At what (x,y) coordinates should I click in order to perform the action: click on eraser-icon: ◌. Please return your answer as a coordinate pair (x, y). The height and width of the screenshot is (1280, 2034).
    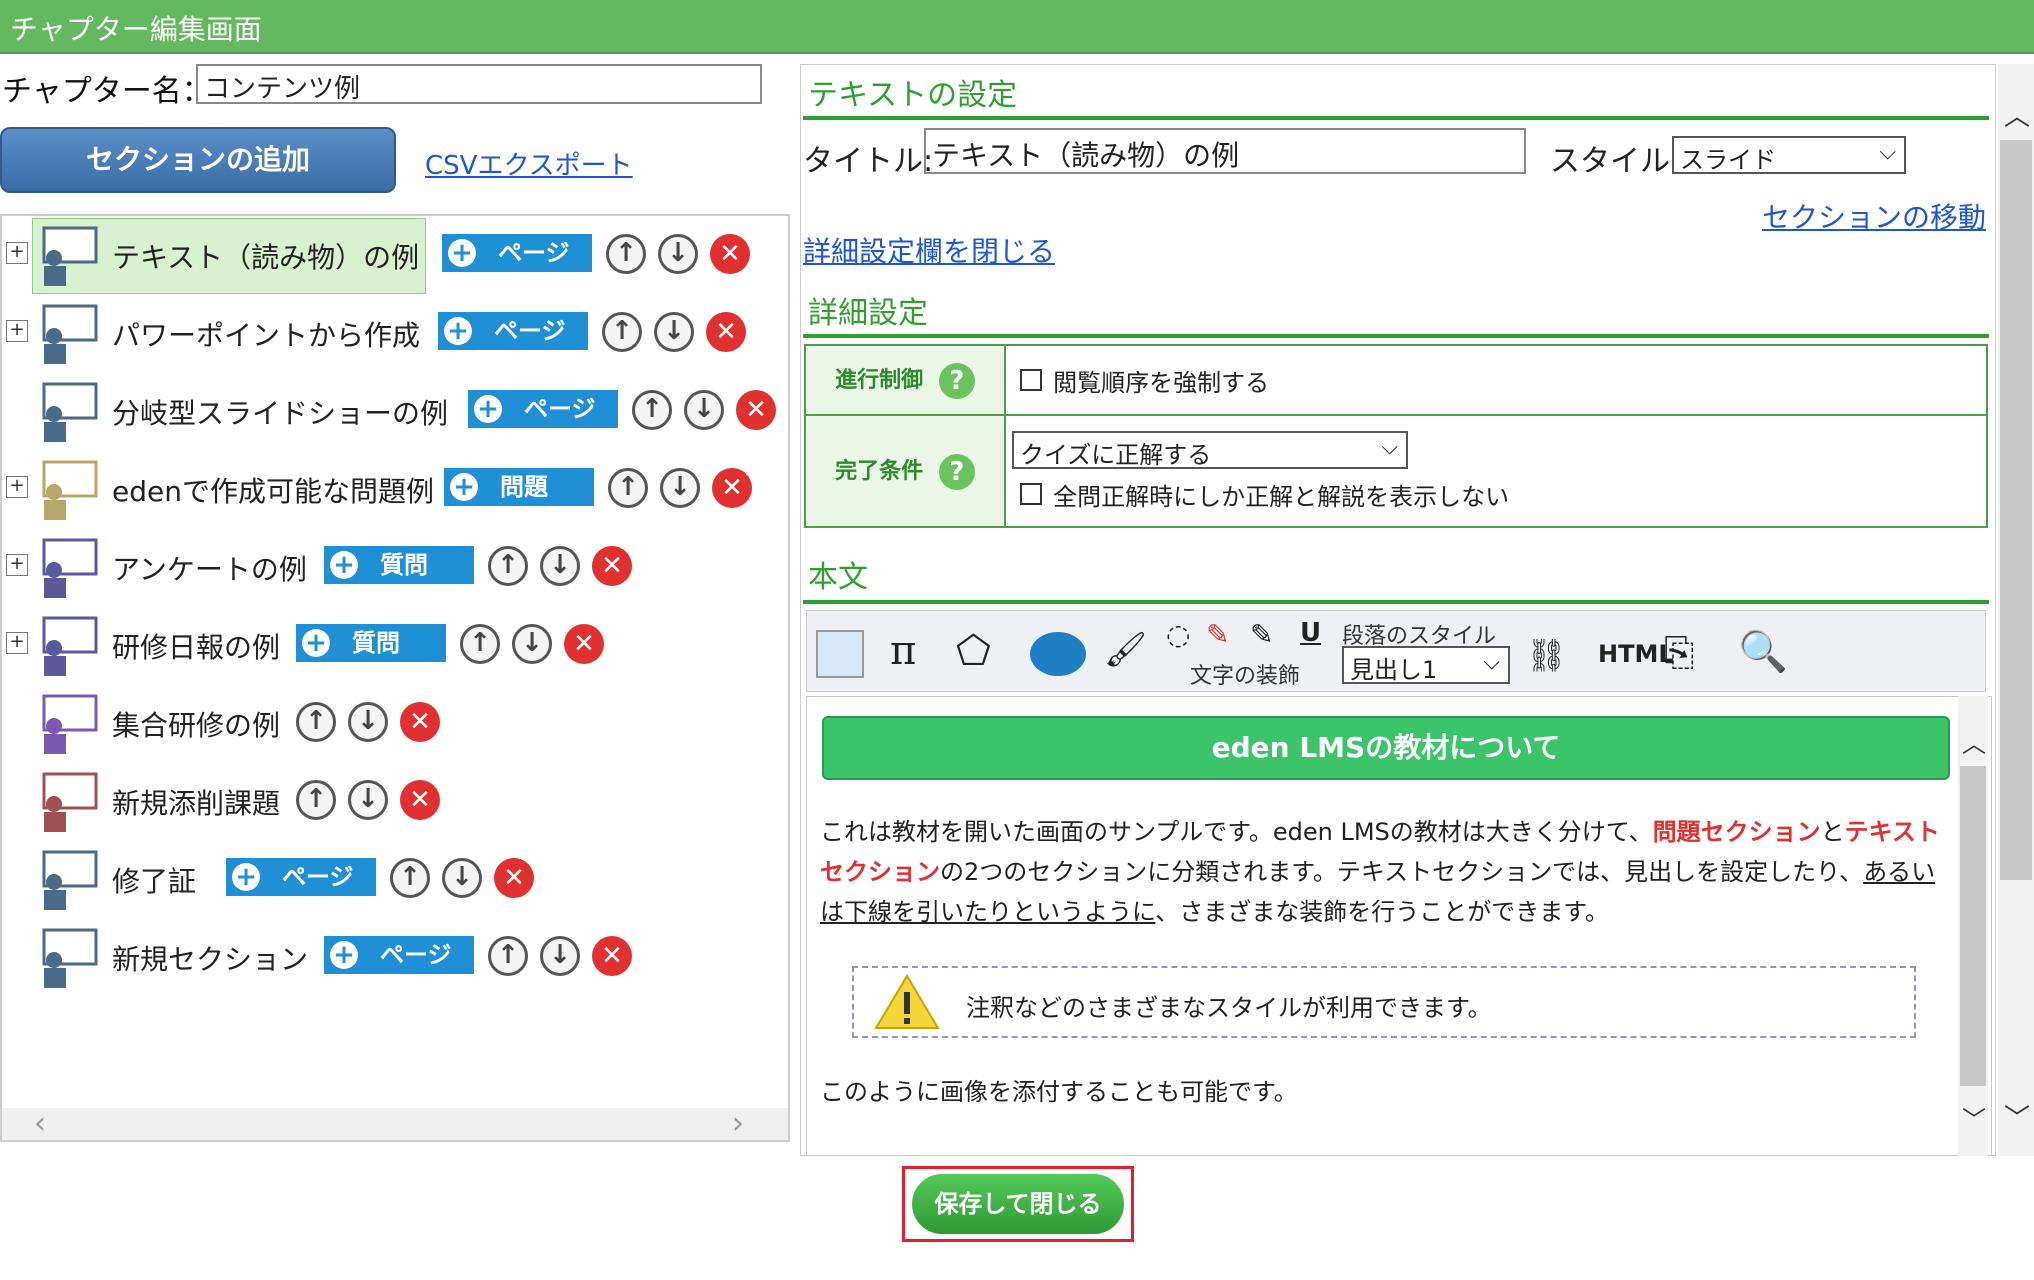
    Looking at the image, I should click on (1178, 634).